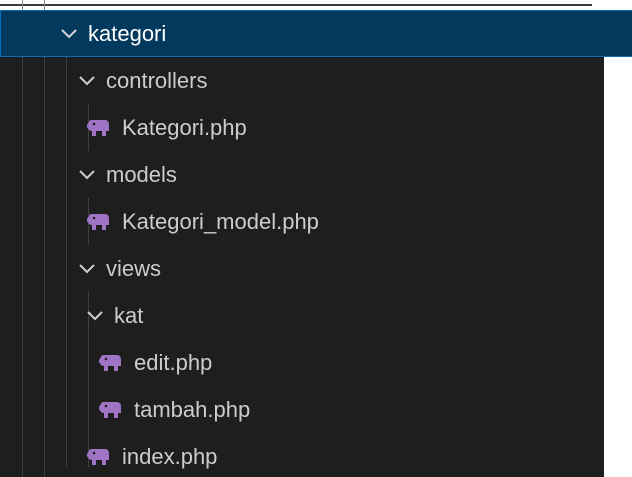  I want to click on tree-label: edit.php, so click(173, 362).